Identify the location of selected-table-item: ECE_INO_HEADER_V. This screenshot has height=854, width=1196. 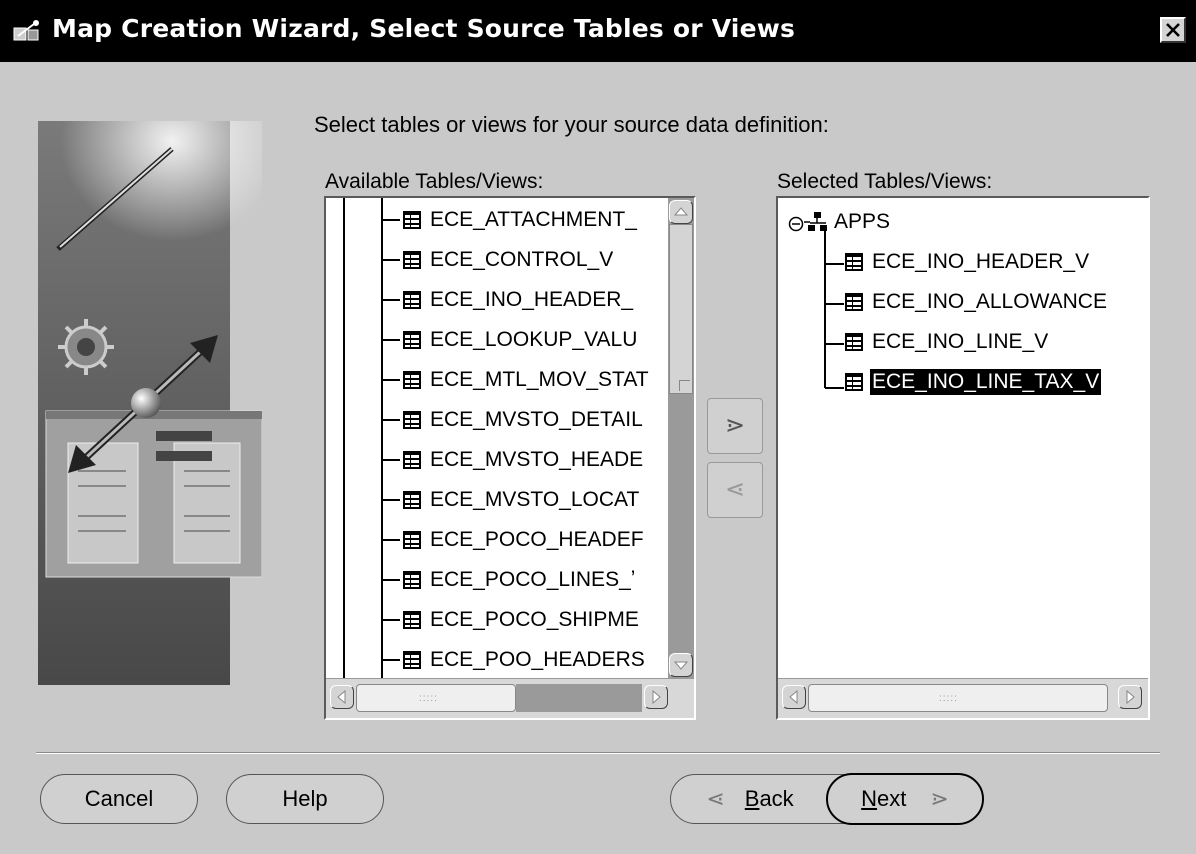
(967, 262).